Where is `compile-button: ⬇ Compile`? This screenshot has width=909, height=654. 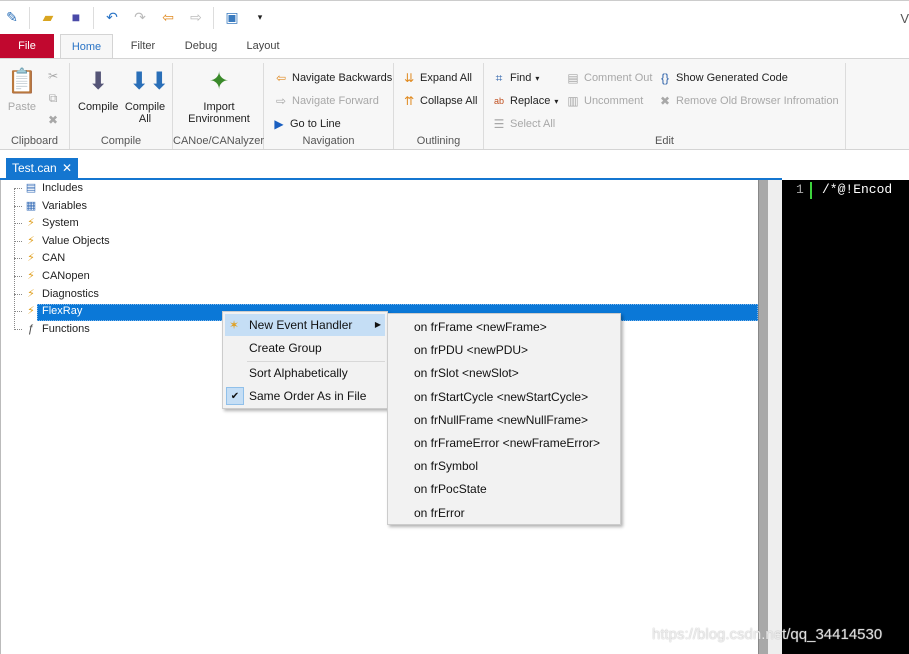 compile-button: ⬇ Compile is located at coordinates (98, 90).